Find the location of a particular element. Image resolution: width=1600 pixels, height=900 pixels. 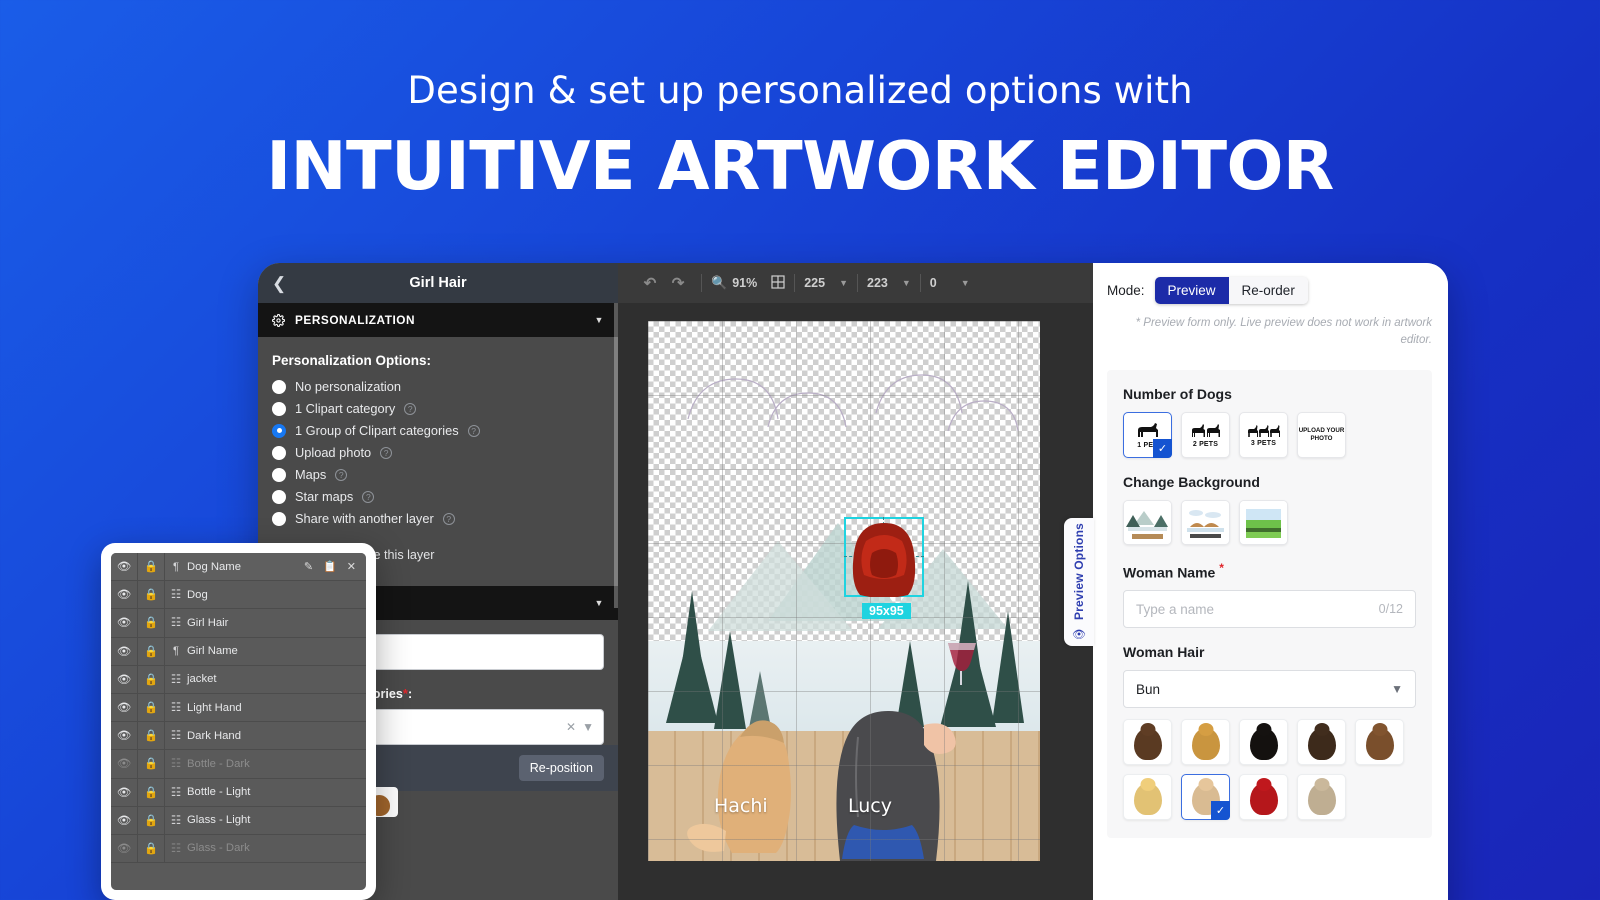

mode-preview-button: Preview is located at coordinates (1191, 290).